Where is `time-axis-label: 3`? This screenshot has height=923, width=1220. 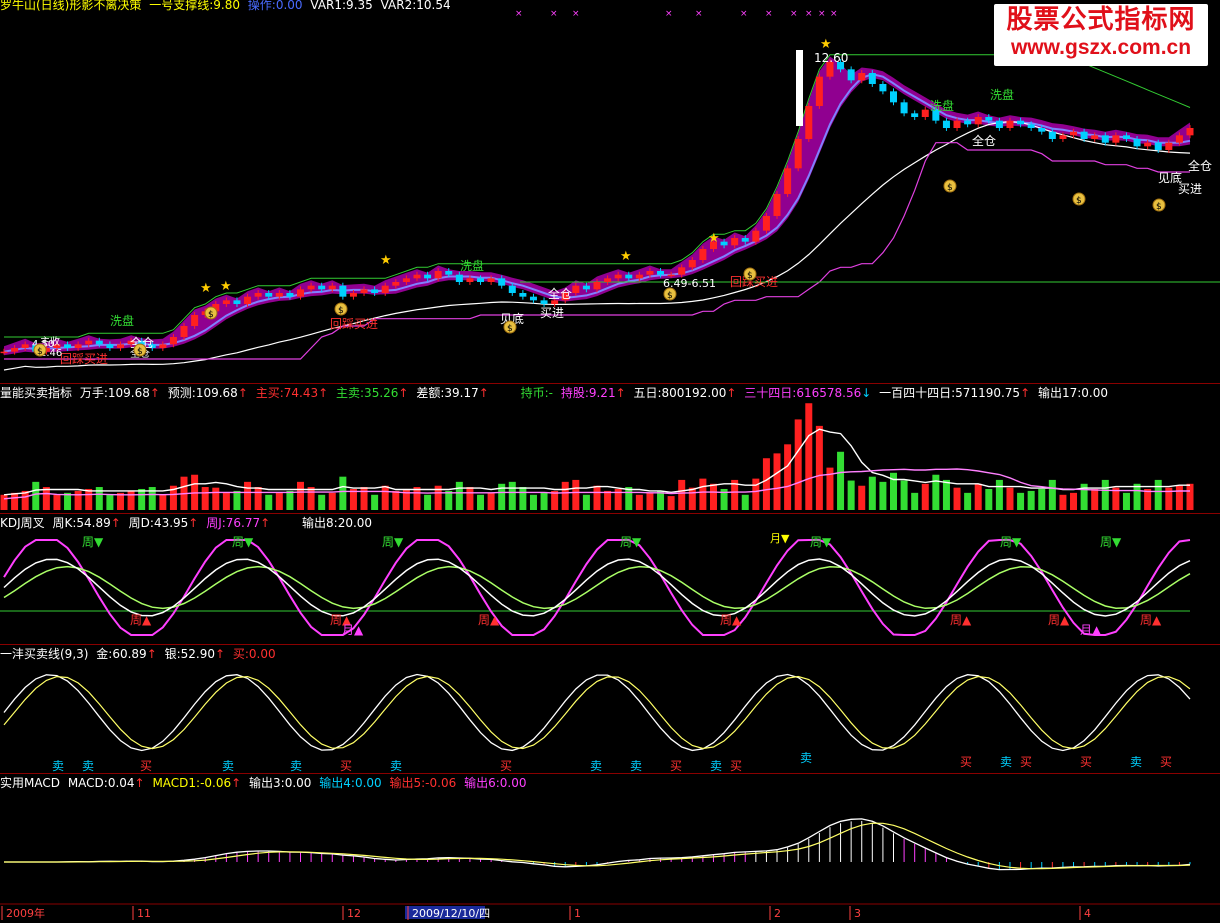 time-axis-label: 3 is located at coordinates (857, 913).